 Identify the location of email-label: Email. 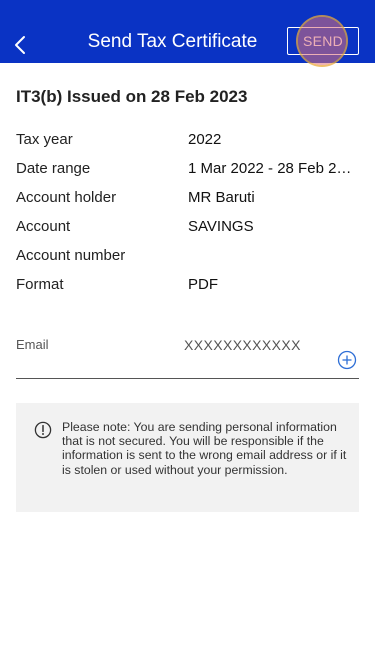
(32, 344).